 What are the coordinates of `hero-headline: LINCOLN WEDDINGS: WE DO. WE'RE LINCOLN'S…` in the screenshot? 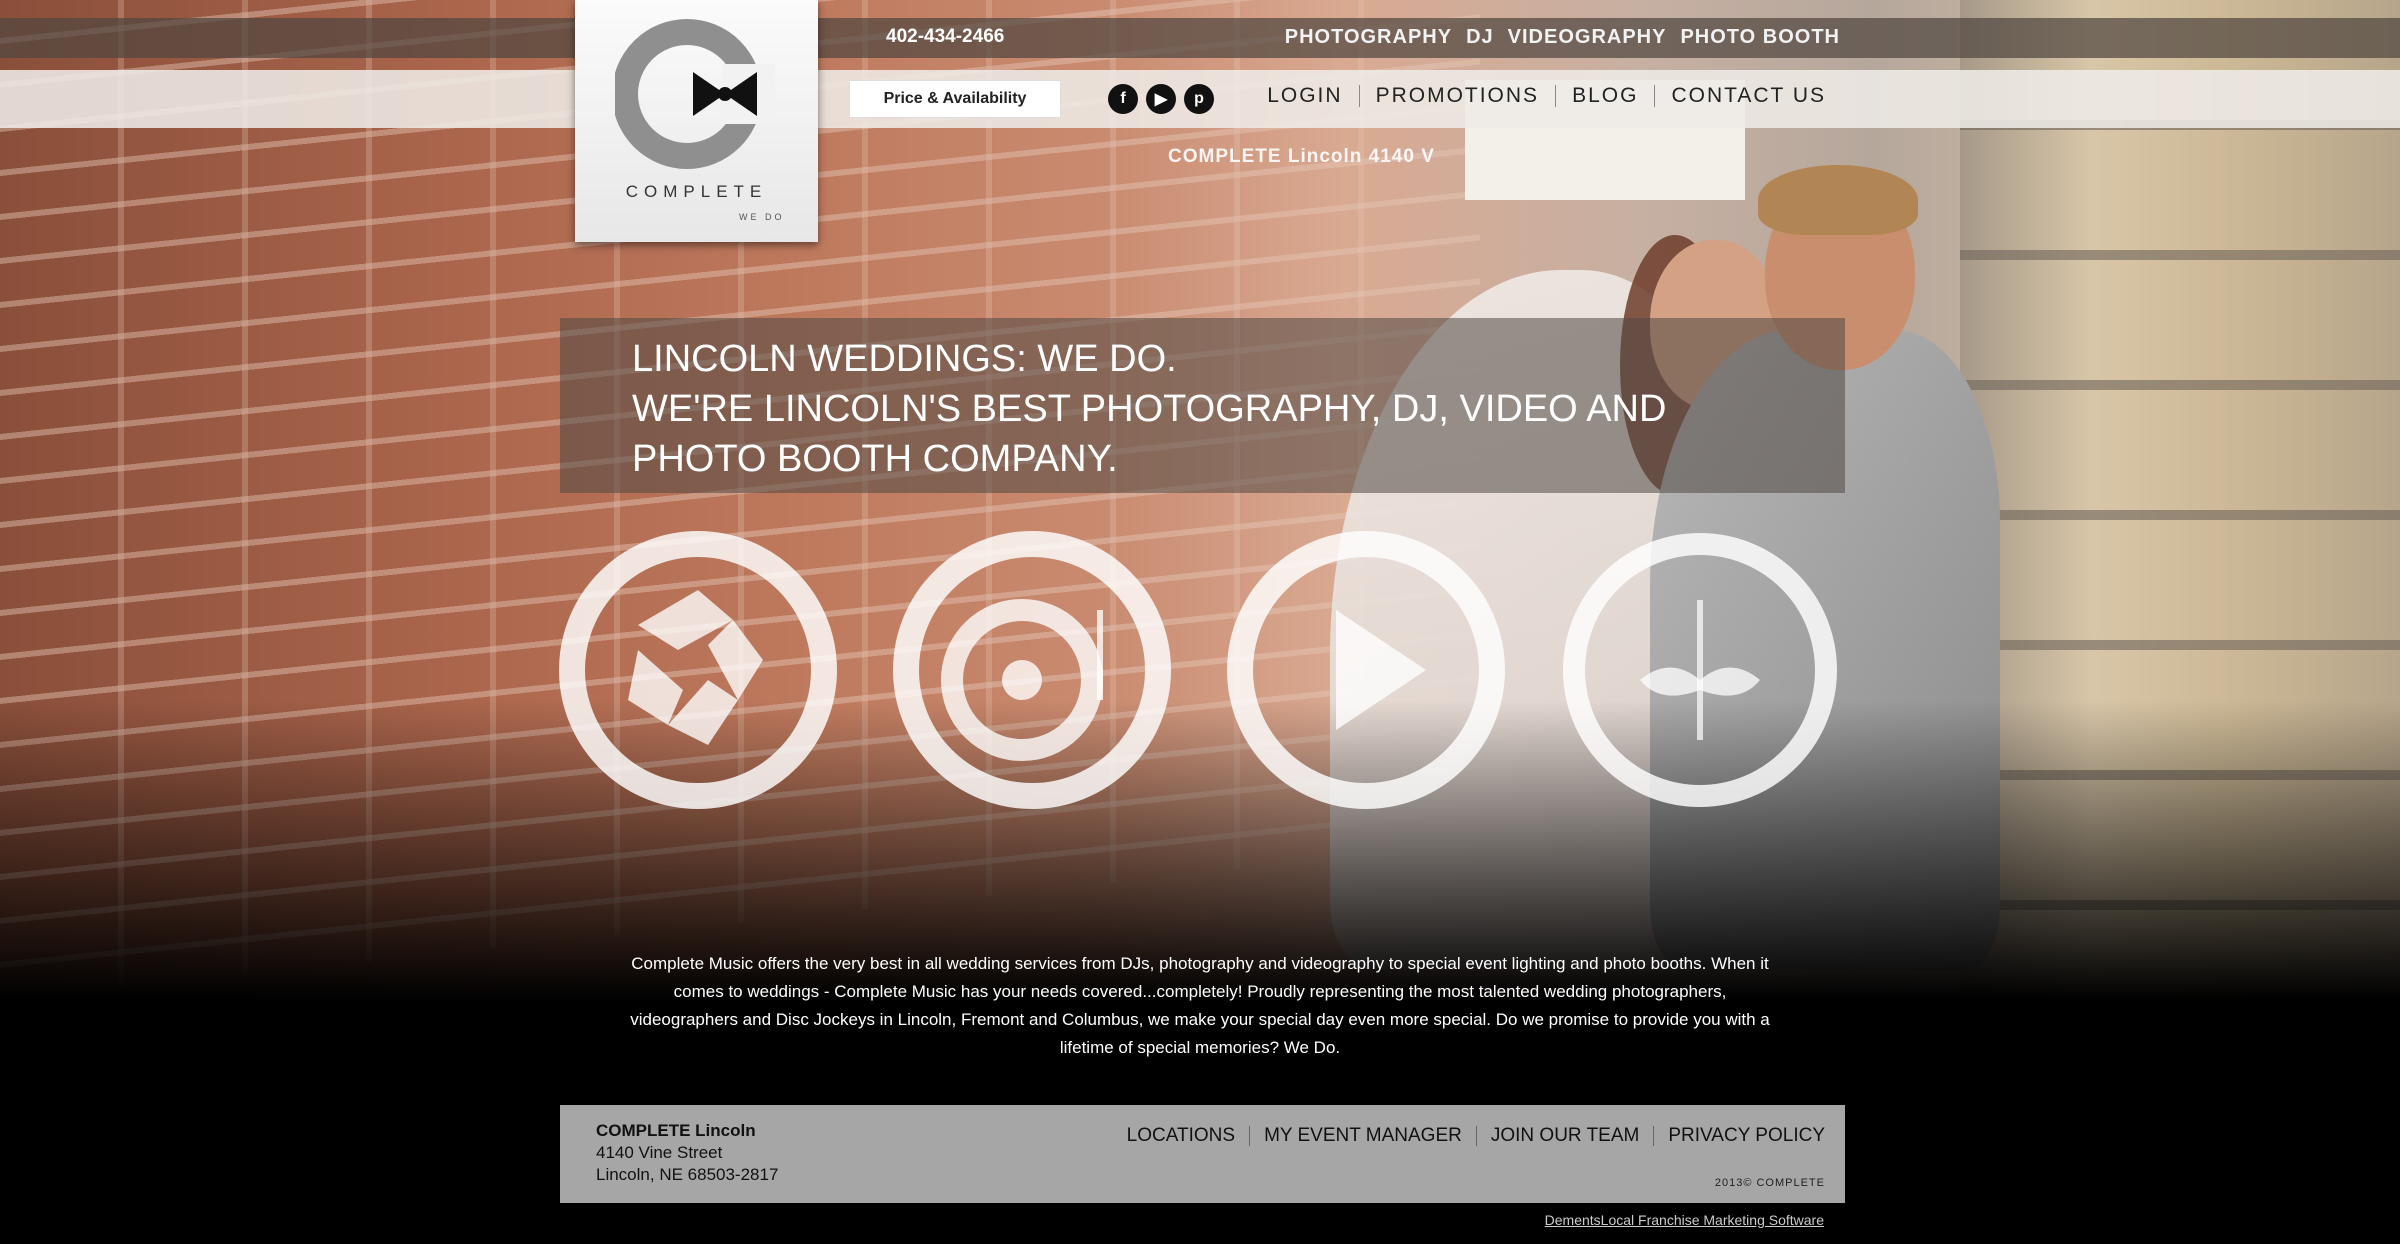 It's located at (1149, 409).